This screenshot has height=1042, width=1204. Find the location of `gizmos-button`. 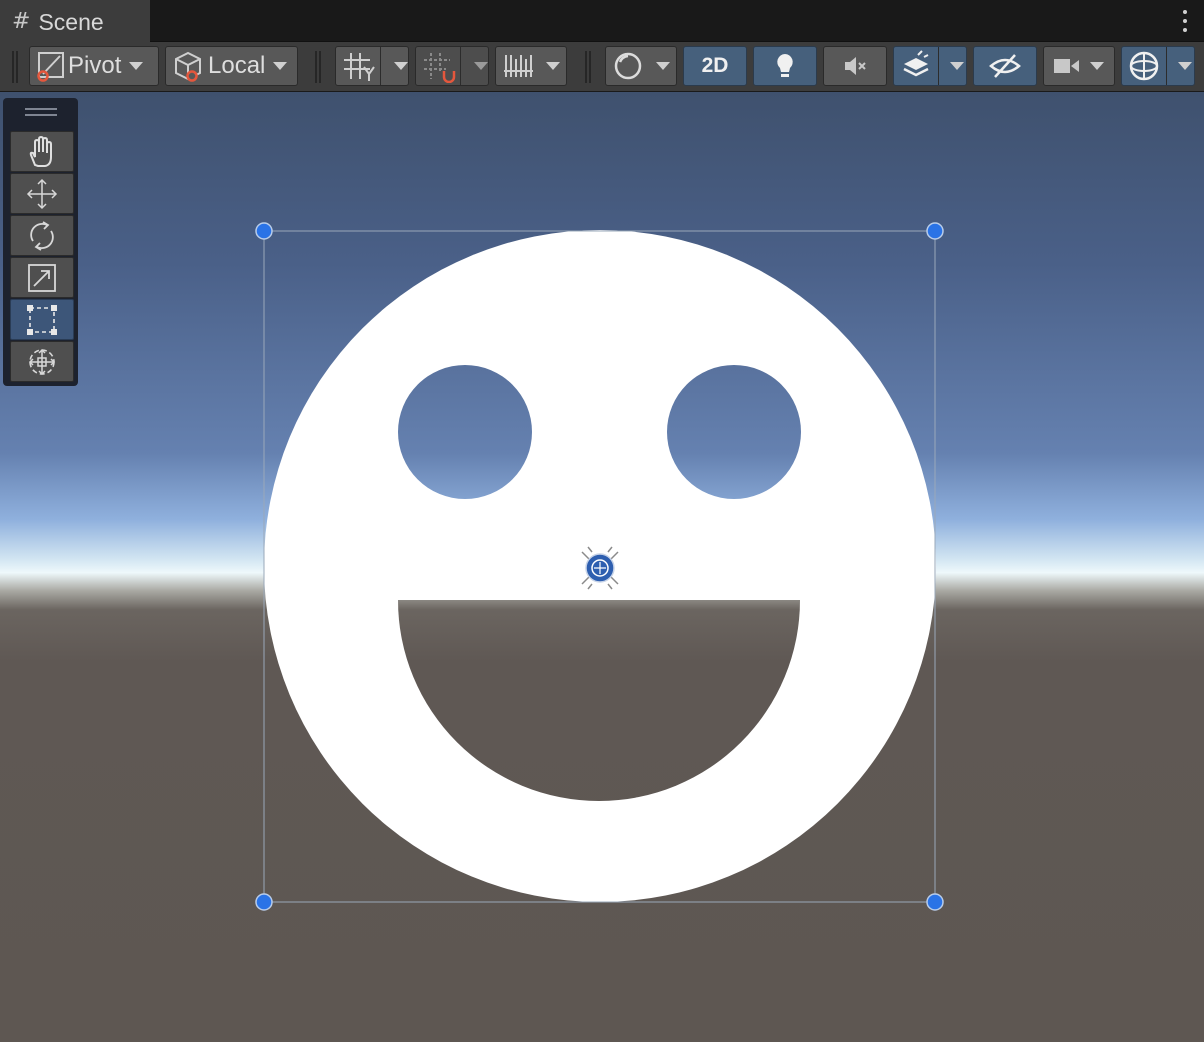

gizmos-button is located at coordinates (1158, 66).